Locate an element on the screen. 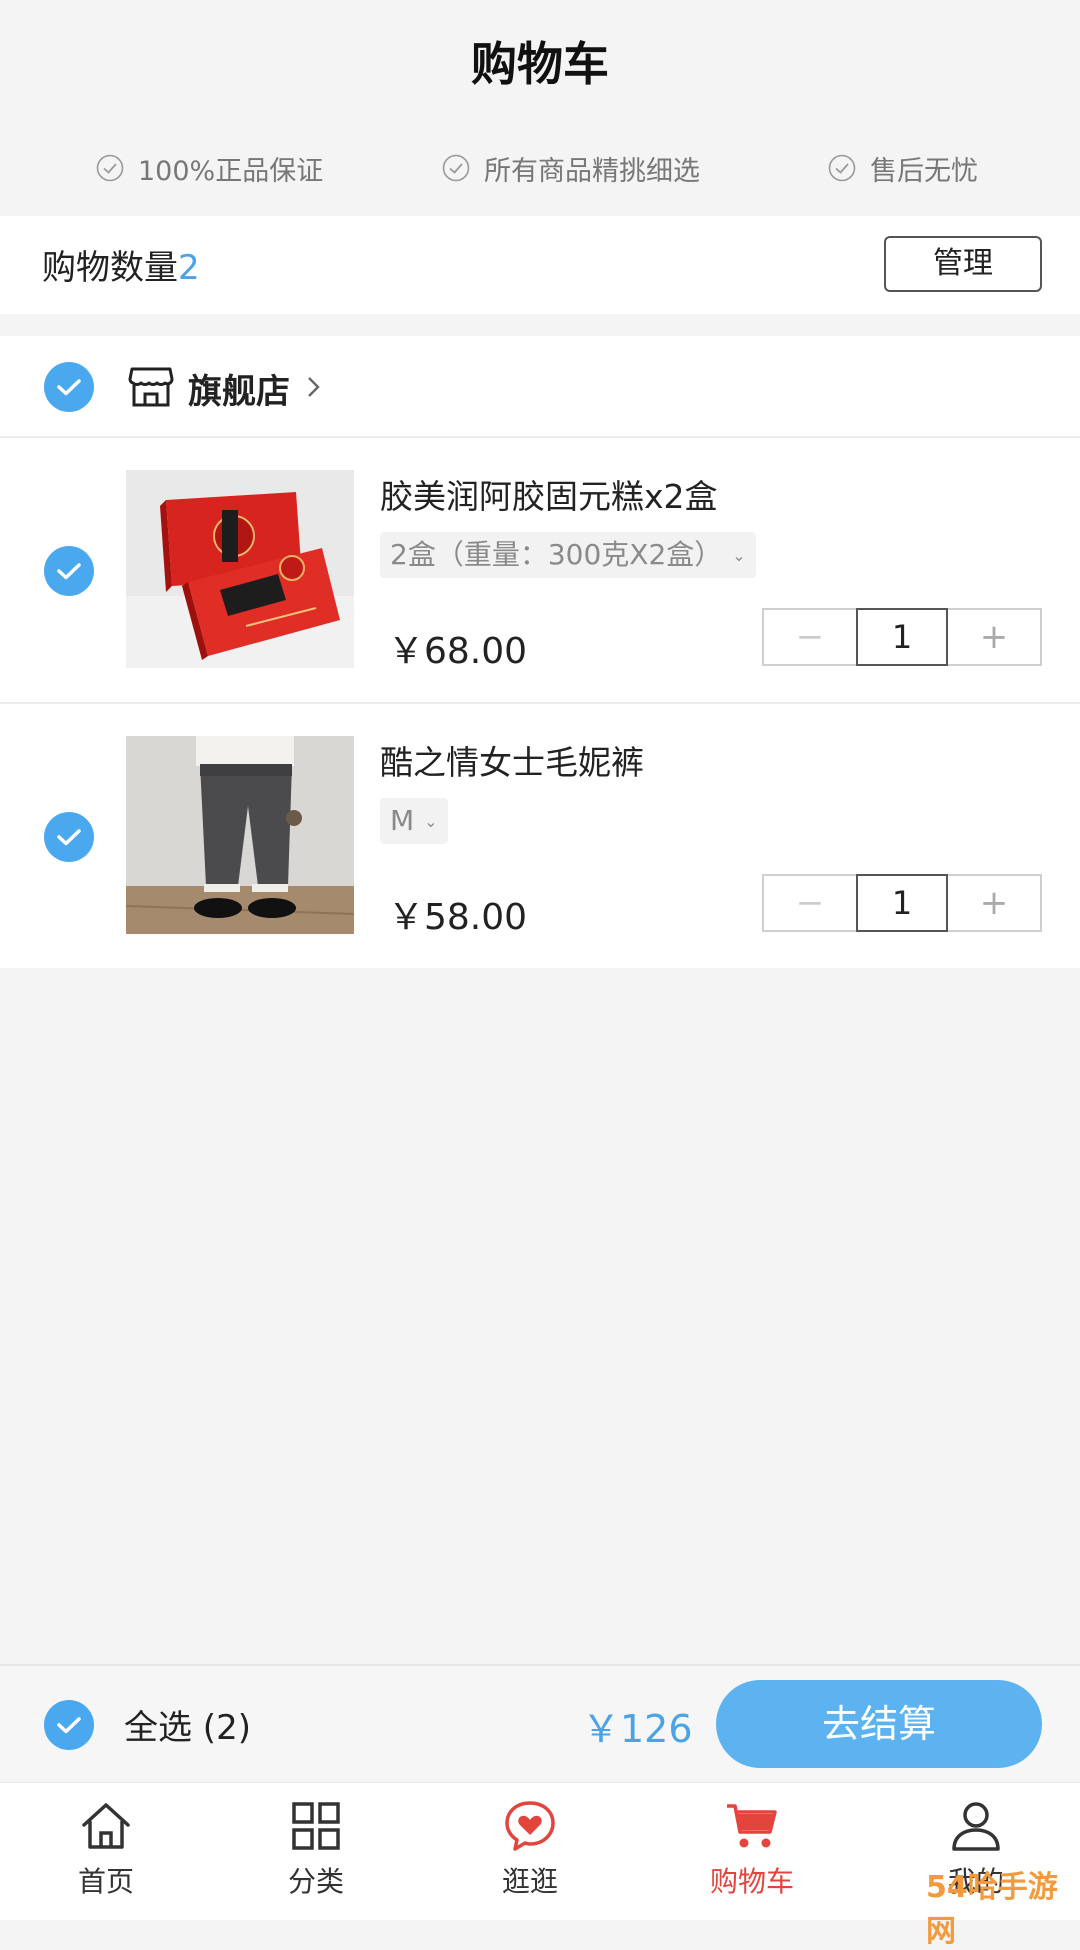 This screenshot has width=1080, height=1950. tab-label: 首页 is located at coordinates (105, 1881).